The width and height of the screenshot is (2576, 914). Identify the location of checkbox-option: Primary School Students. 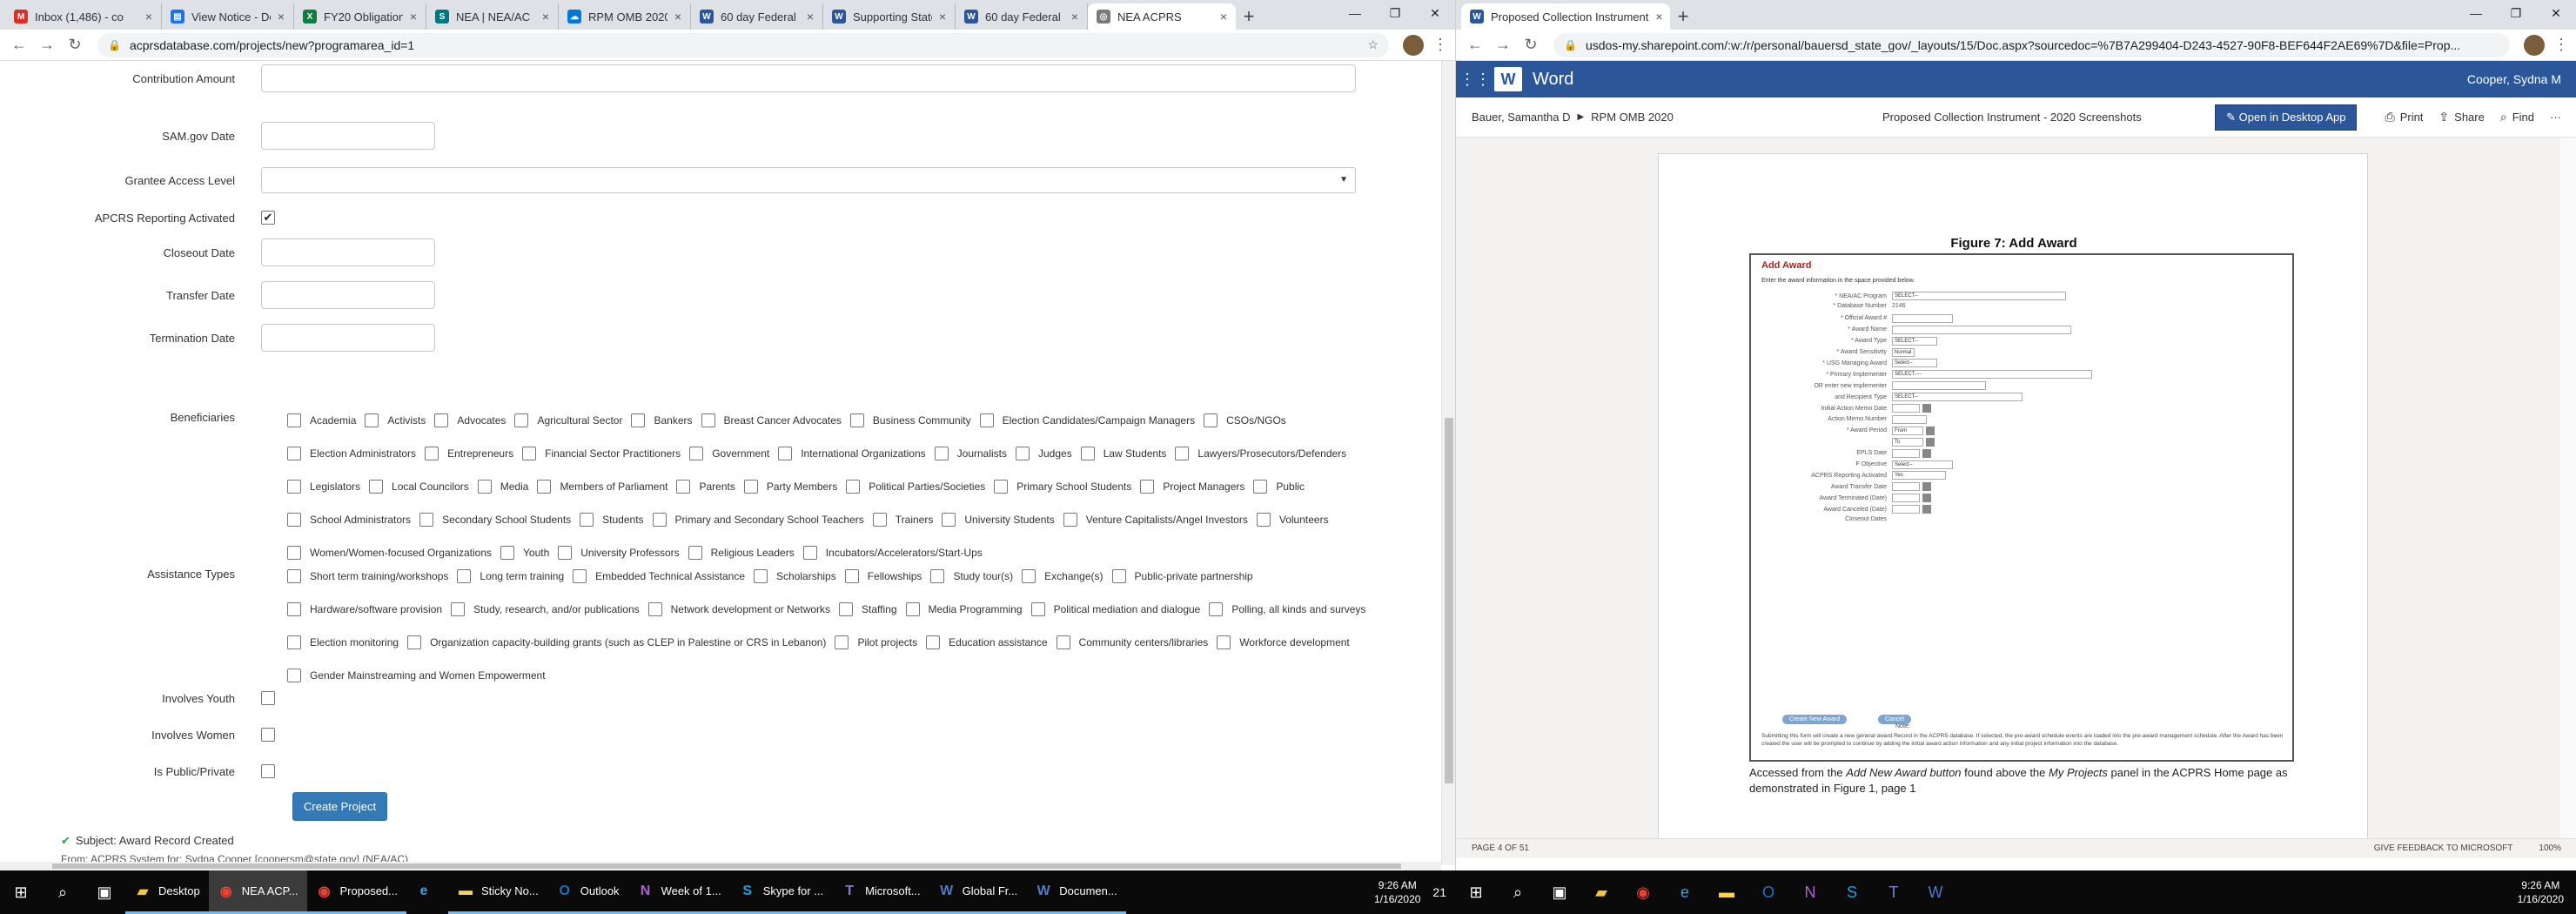
(1062, 486).